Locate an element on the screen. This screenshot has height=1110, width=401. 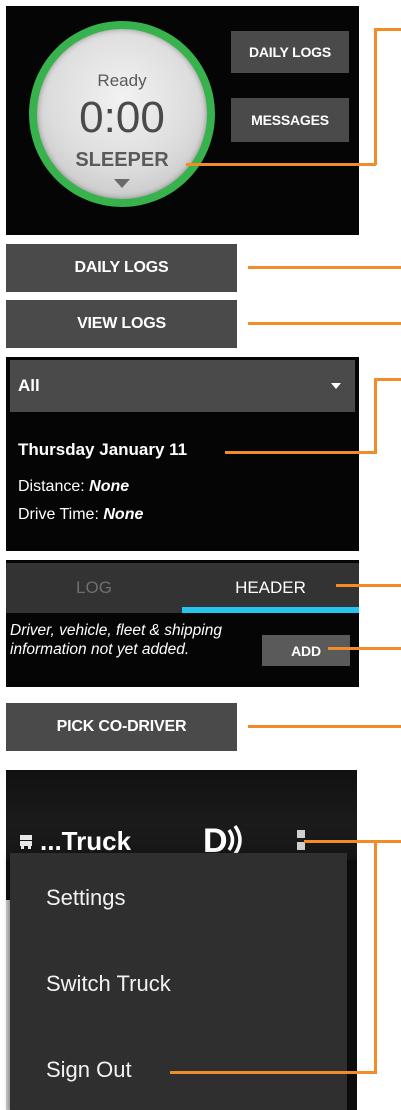
menu-item-settings: Settings is located at coordinates (86, 898).